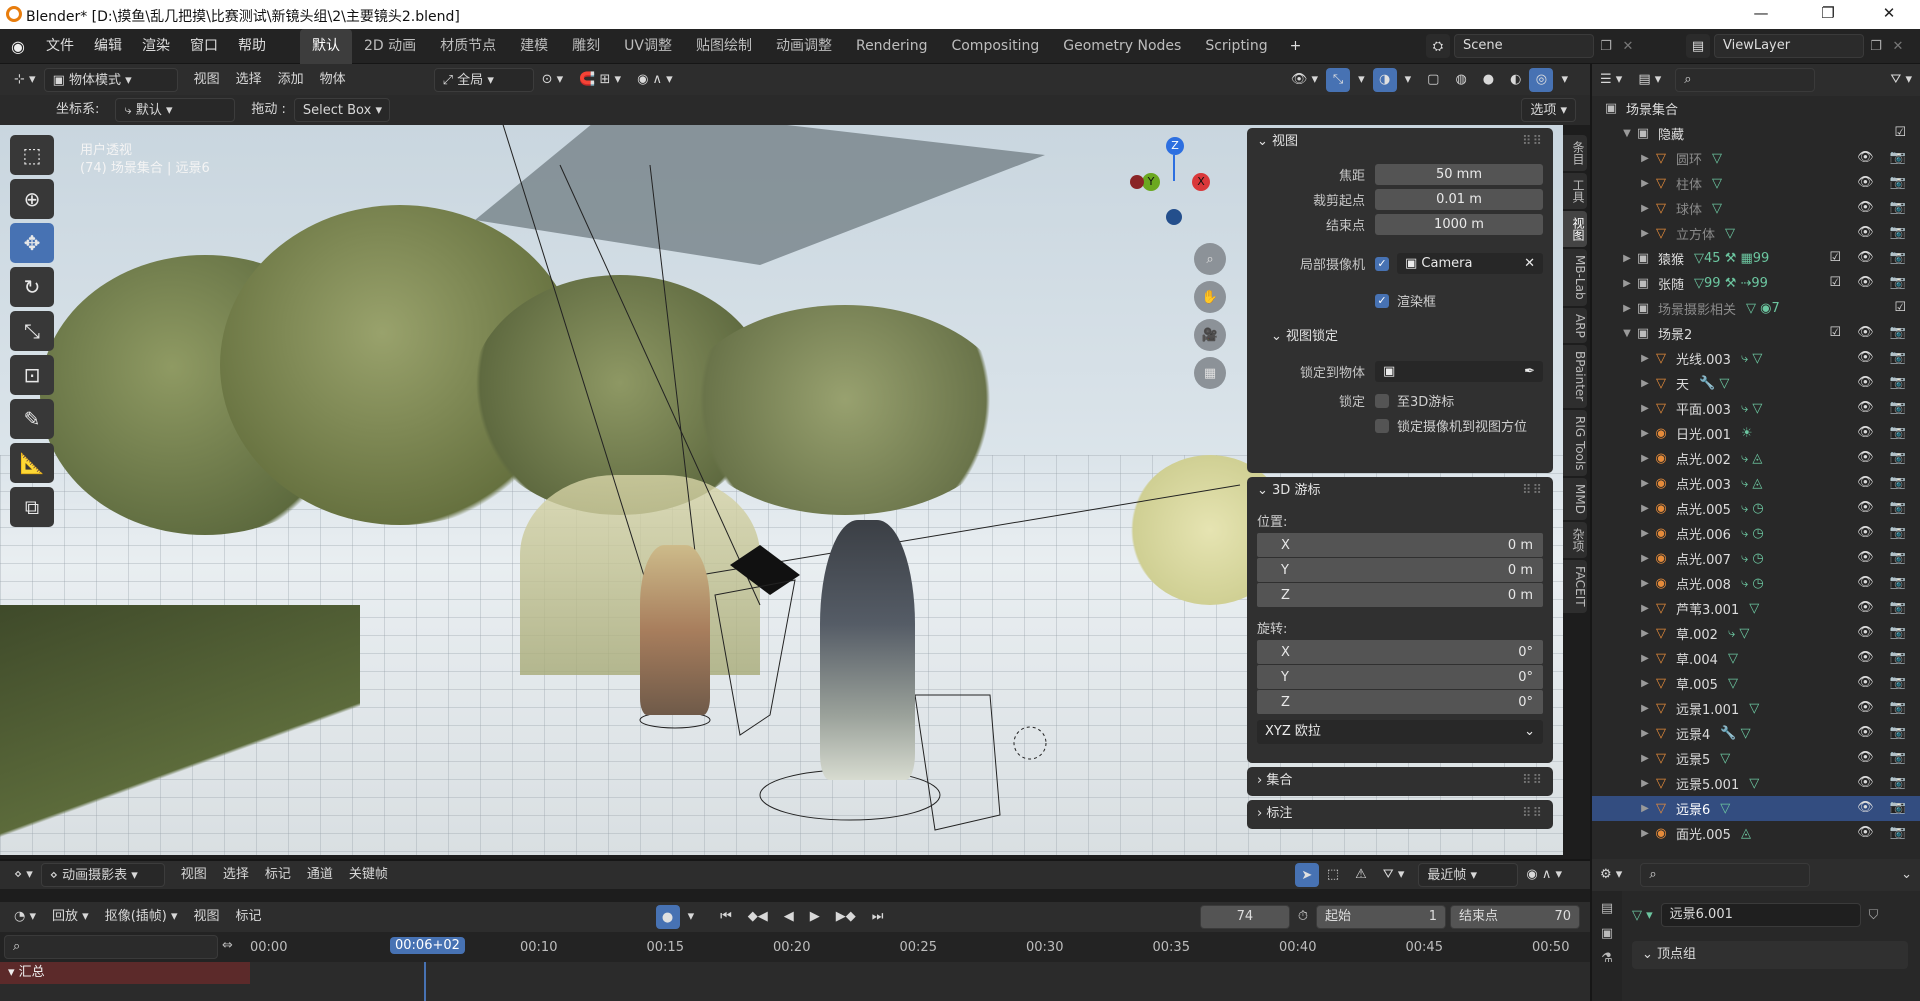 Image resolution: width=1920 pixels, height=1001 pixels. What do you see at coordinates (227, 945) in the screenshot?
I see `sync-range-icon: ⇔` at bounding box center [227, 945].